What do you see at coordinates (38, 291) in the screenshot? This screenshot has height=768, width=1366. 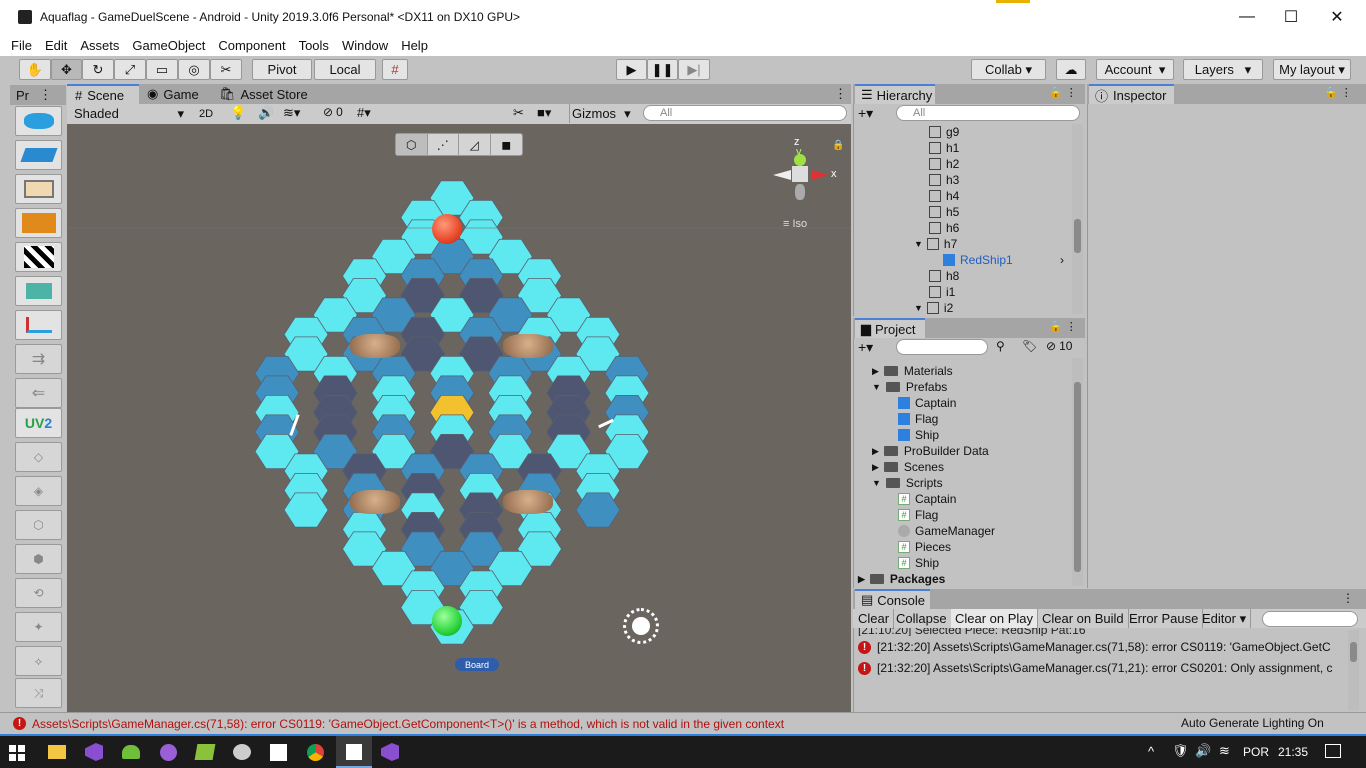 I see `smoothing-icon` at bounding box center [38, 291].